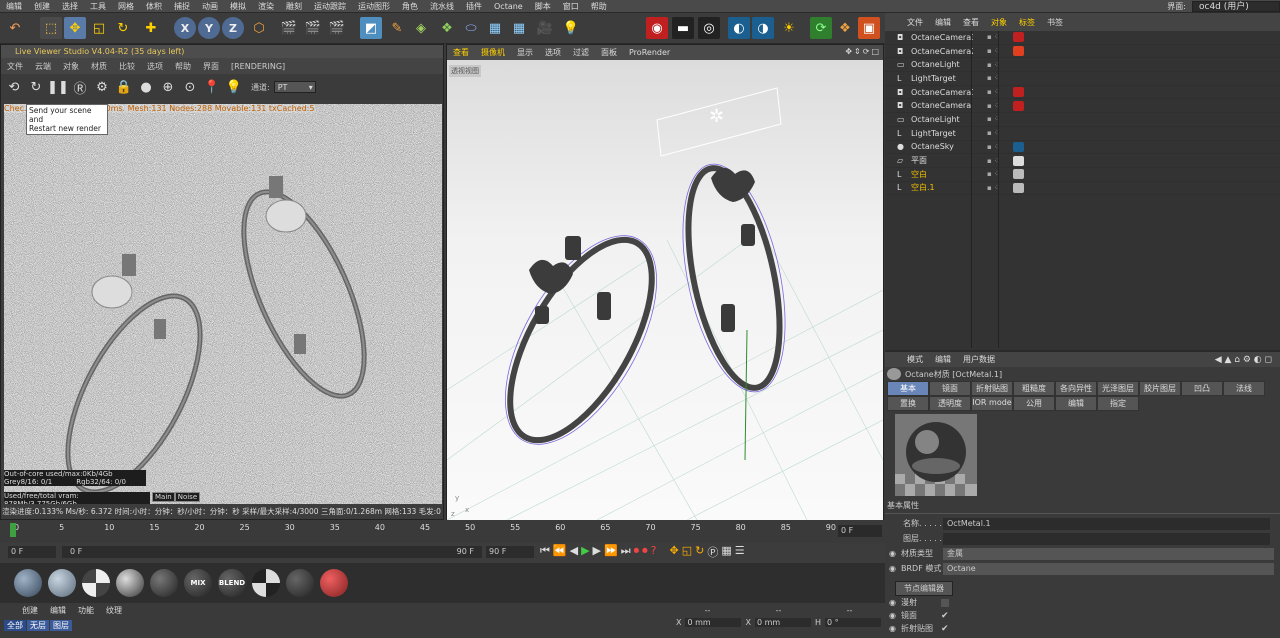  Describe the element at coordinates (75, 28) in the screenshot. I see `move-icon: ✥` at that location.